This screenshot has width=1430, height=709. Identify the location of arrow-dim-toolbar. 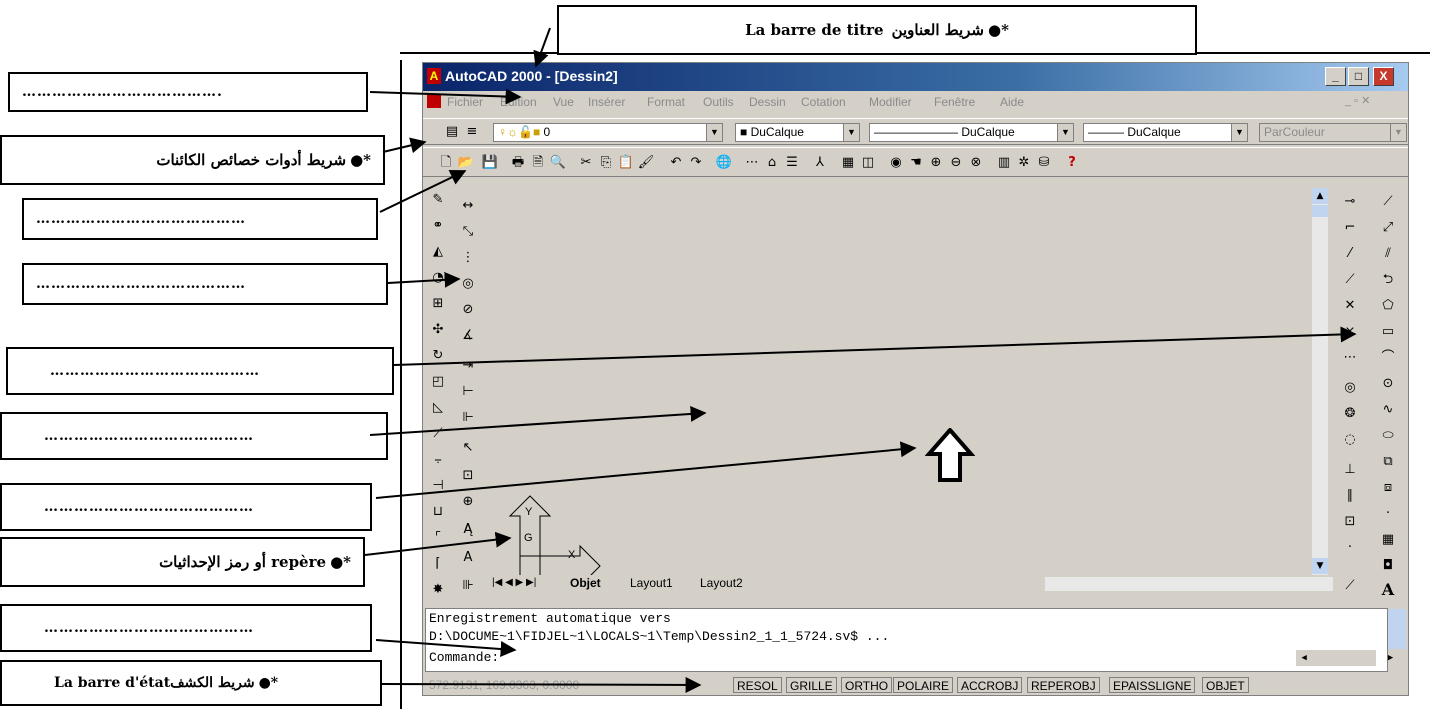
(424, 279).